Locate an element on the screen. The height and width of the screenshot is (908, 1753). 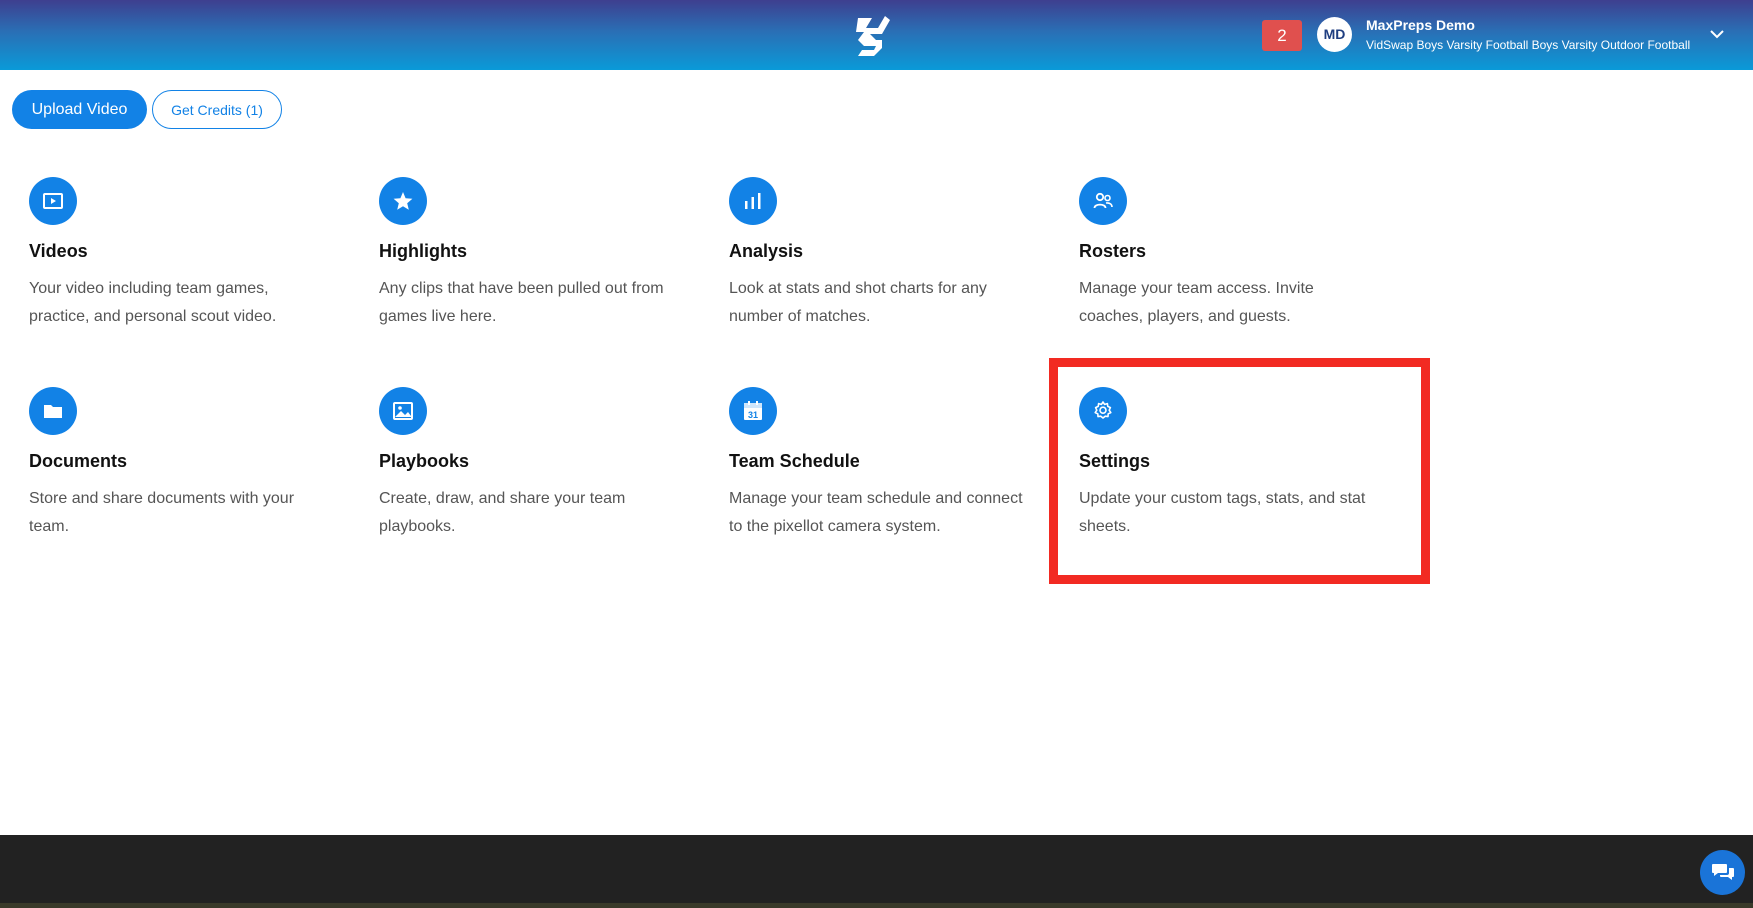
calendar-icon: 31 is located at coordinates (753, 411).